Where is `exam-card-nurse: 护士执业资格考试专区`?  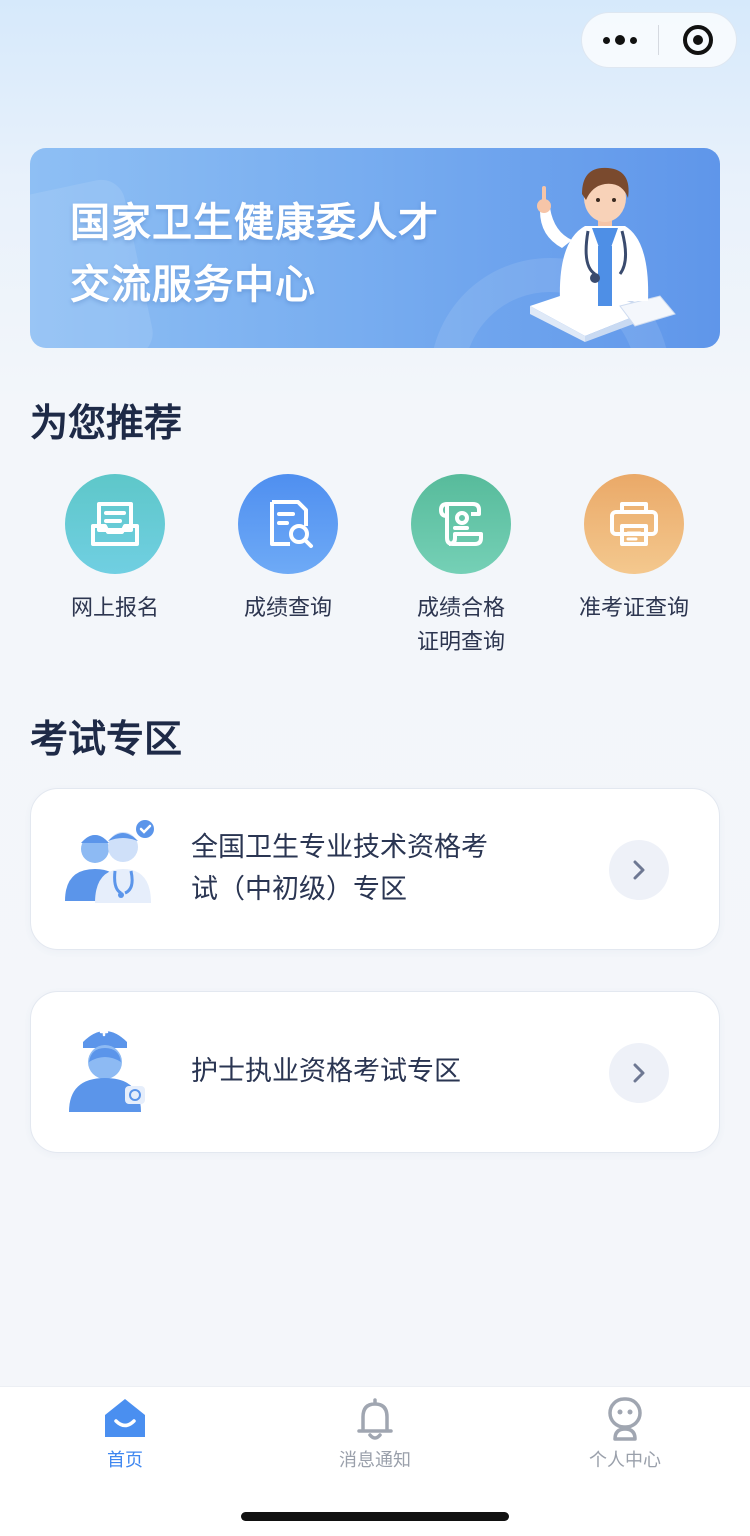 exam-card-nurse: 护士执业资格考试专区 is located at coordinates (375, 1072).